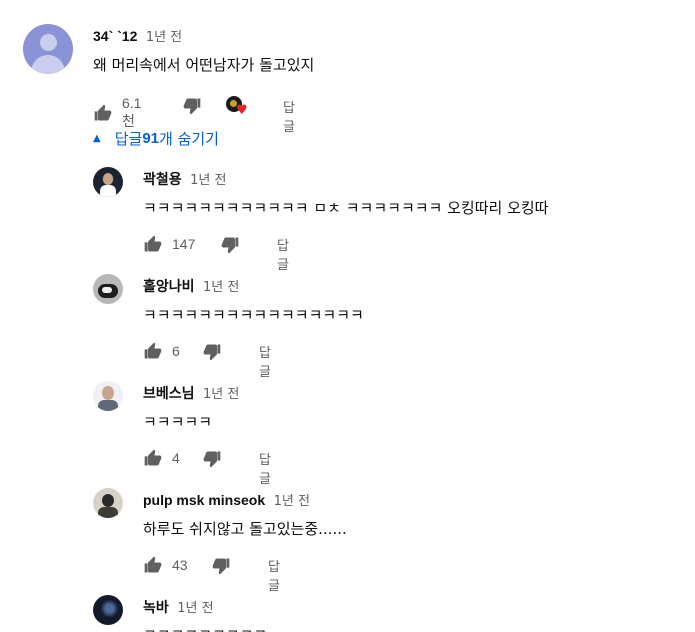 This screenshot has height=632, width=695. Describe the element at coordinates (156, 607) in the screenshot. I see `author-name: 녹바` at that location.